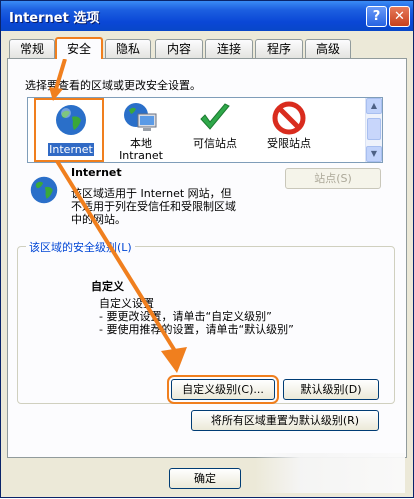 Image resolution: width=414 pixels, height=499 pixels. I want to click on local-intranet-icon, so click(140, 117).